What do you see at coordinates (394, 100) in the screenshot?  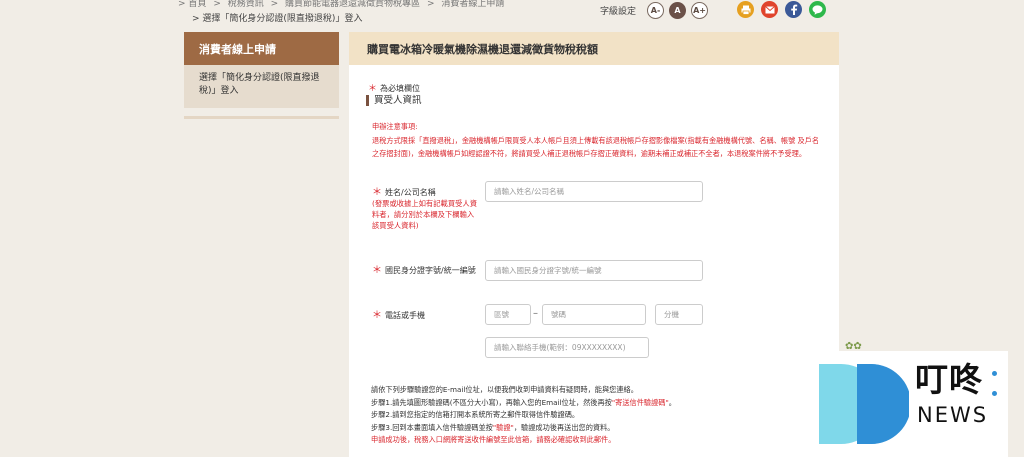 I see `section-title: 買受人資訊` at bounding box center [394, 100].